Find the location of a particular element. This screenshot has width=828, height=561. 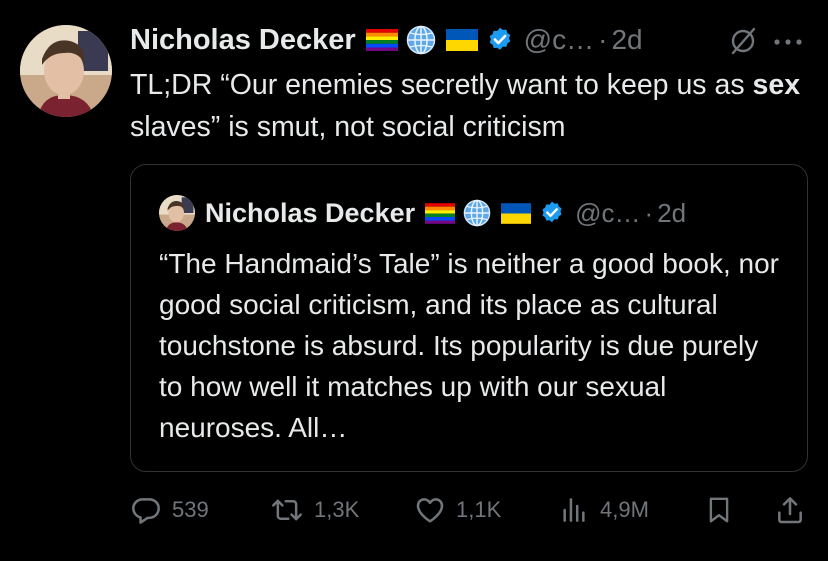

views-icon is located at coordinates (574, 510).